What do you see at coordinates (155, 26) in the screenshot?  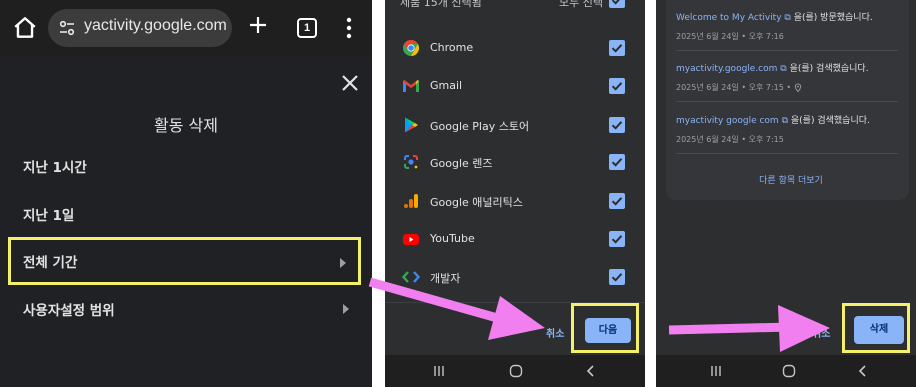 I see `url-text: yactivity.google.com` at bounding box center [155, 26].